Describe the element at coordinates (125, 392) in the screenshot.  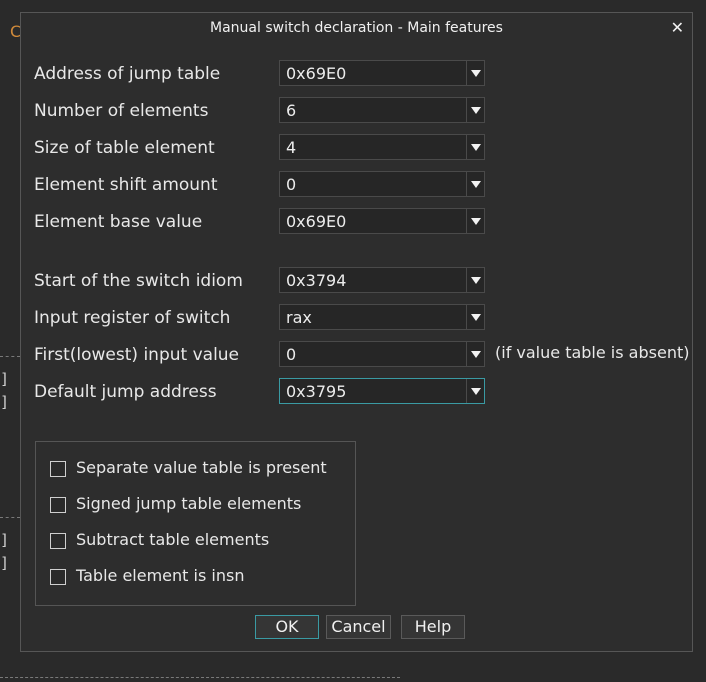
I see `default-jump-address-label: Default jump address` at that location.